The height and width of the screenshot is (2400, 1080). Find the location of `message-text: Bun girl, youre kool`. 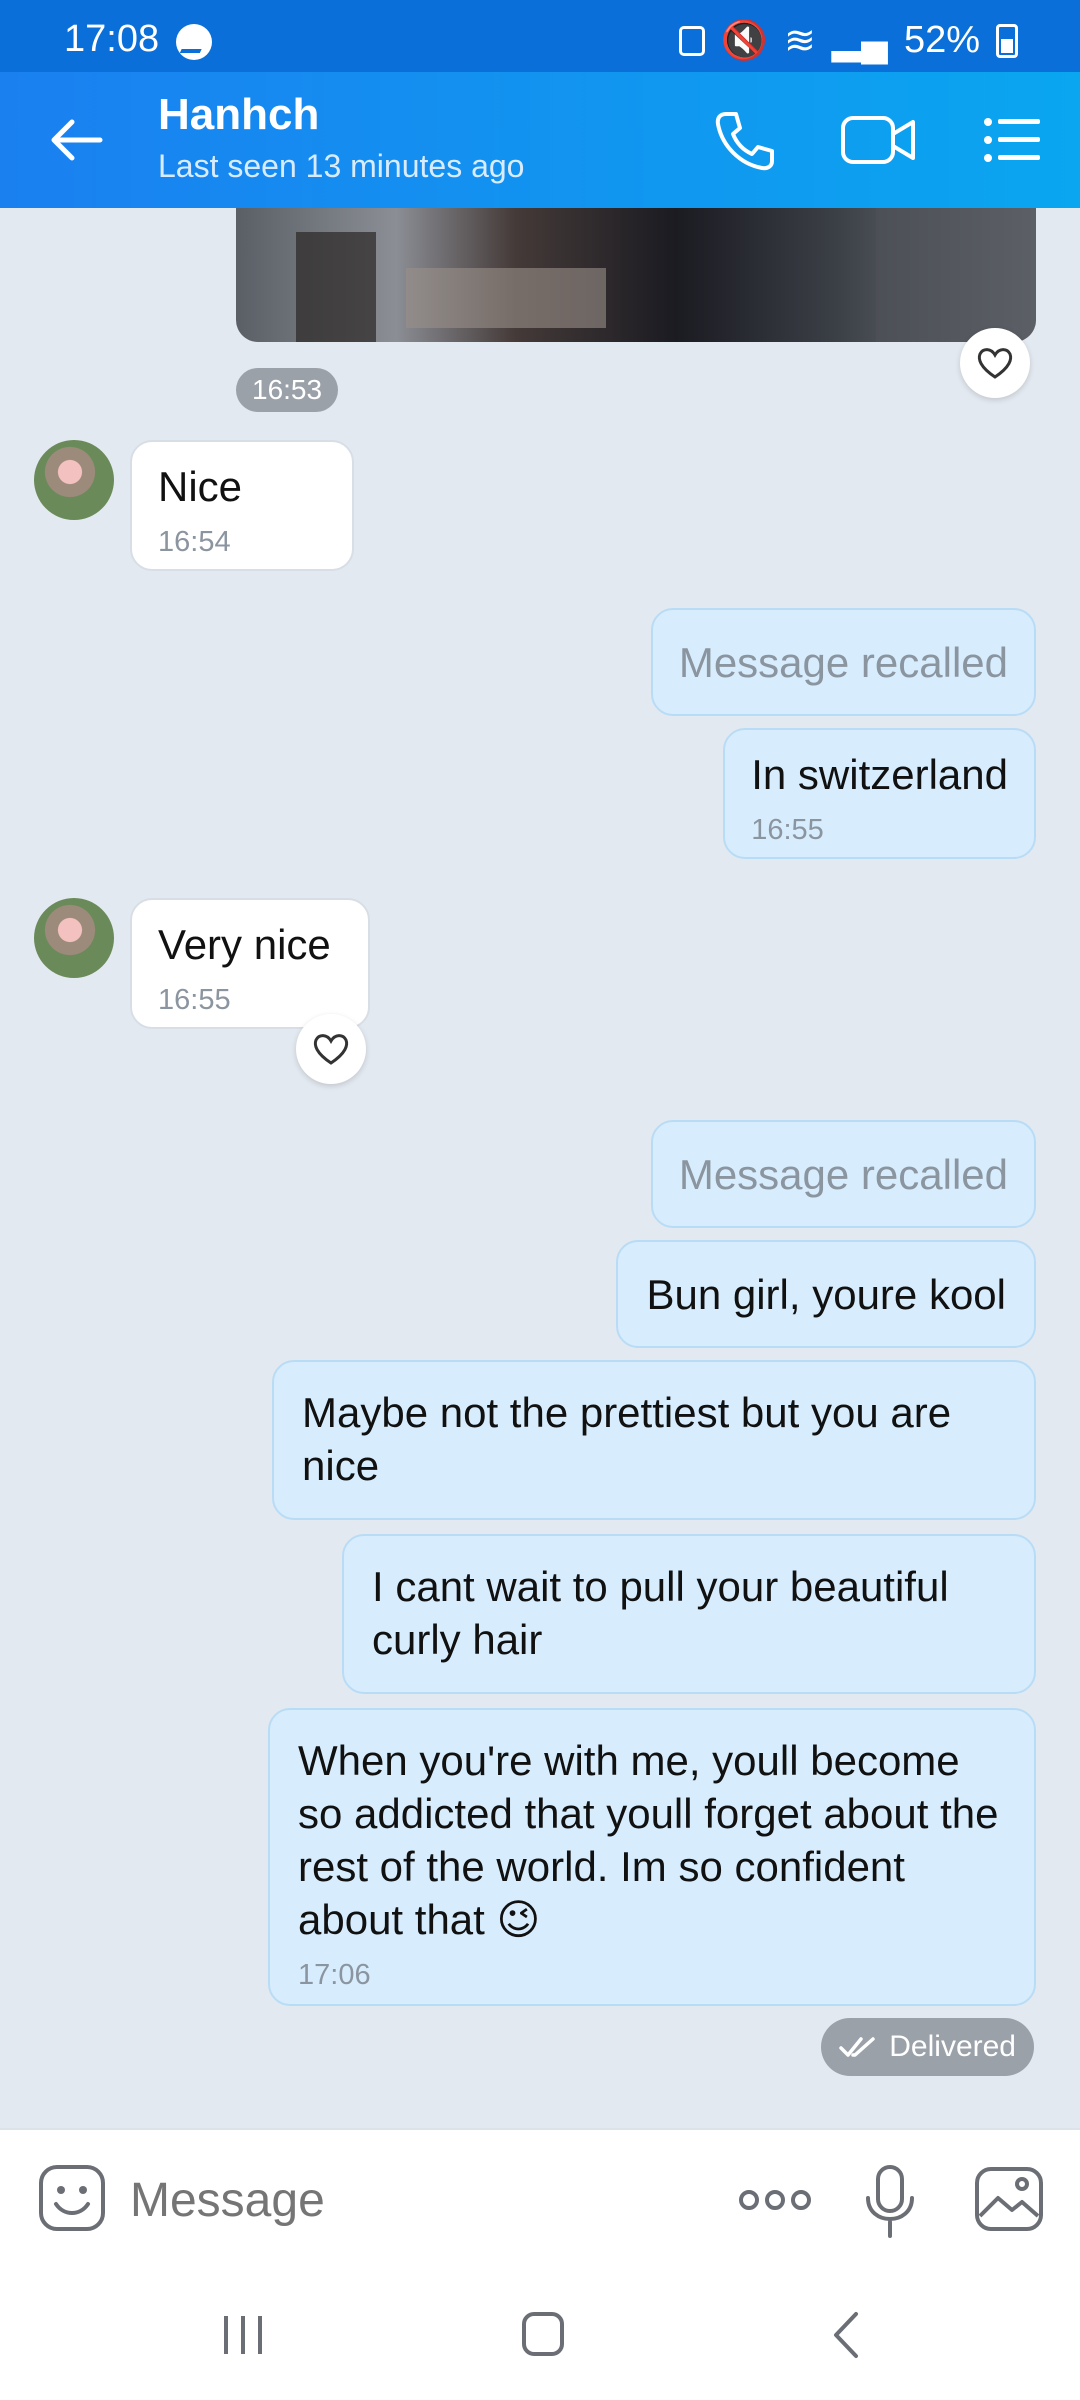

message-text: Bun girl, youre kool is located at coordinates (826, 1294).